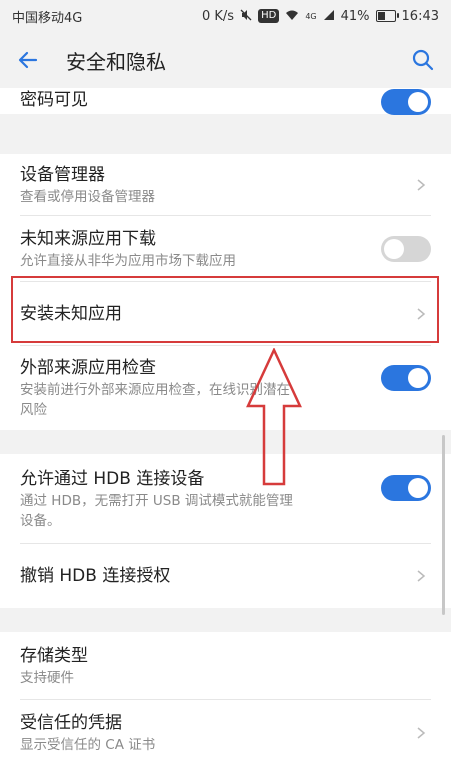  I want to click on row-title: 设备管理器, so click(62, 175).